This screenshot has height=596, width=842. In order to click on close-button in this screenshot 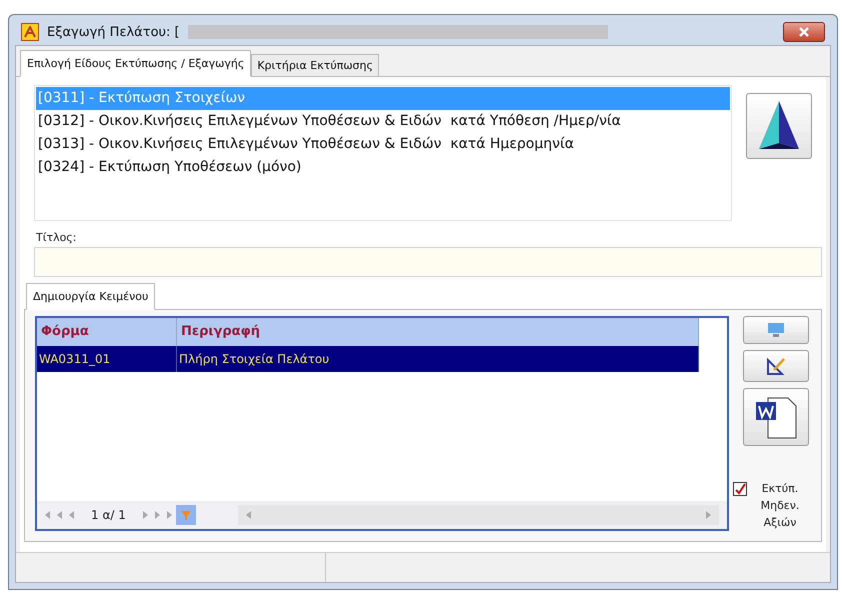, I will do `click(804, 32)`.